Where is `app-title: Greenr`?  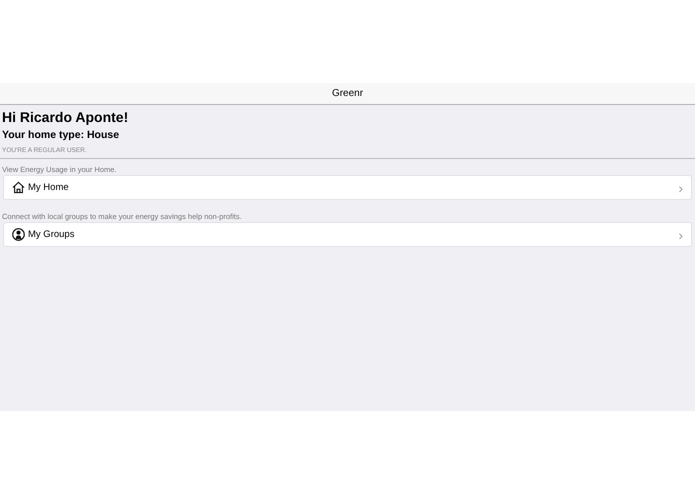 app-title: Greenr is located at coordinates (348, 93).